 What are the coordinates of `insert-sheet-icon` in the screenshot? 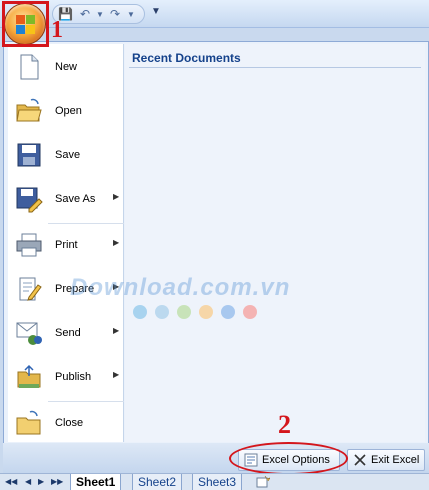 It's located at (263, 482).